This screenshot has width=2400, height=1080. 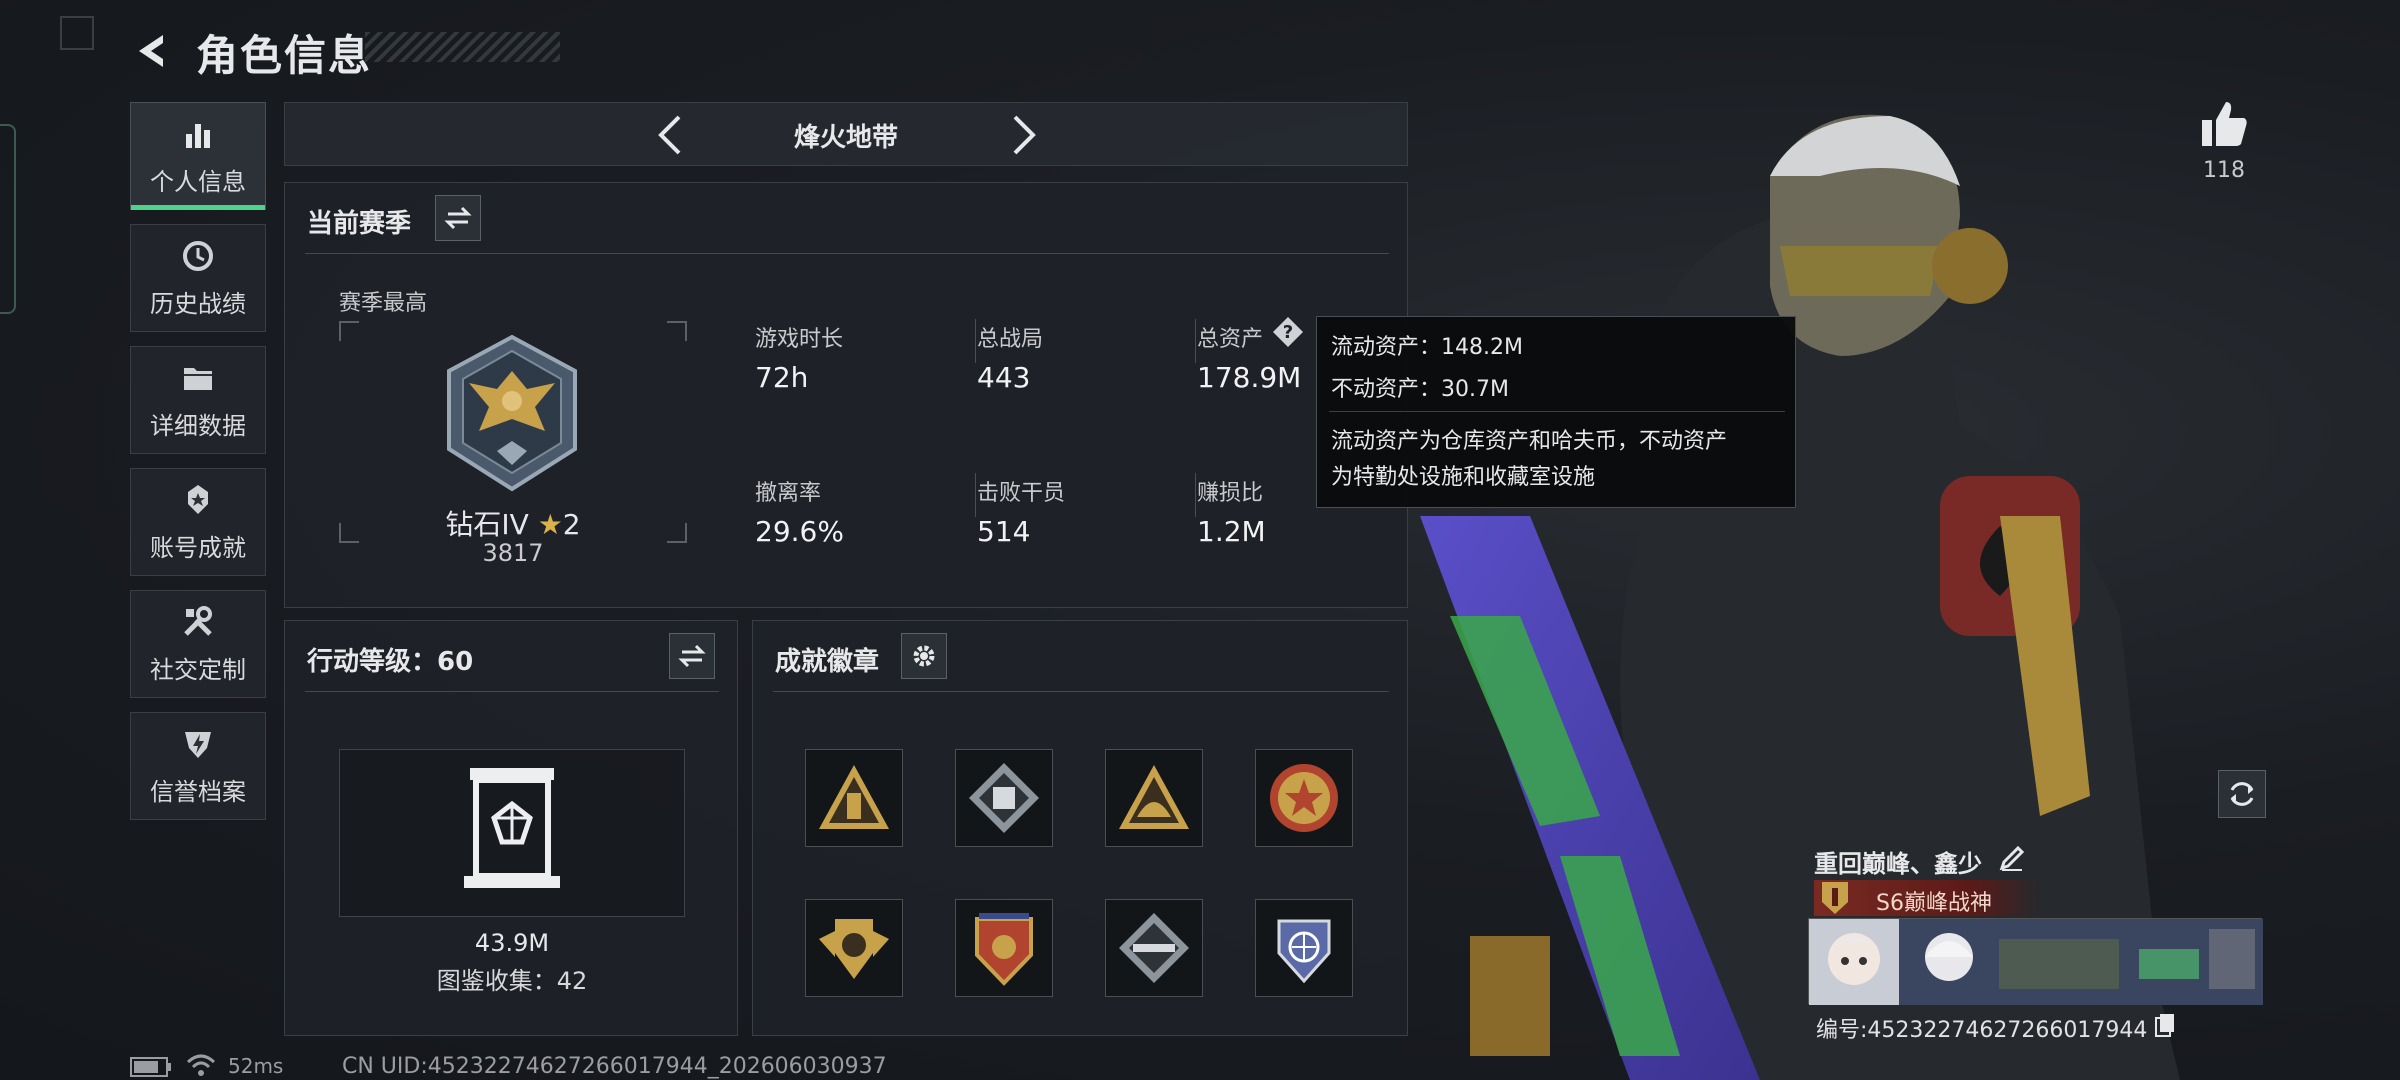 I want to click on back-button, so click(x=153, y=51).